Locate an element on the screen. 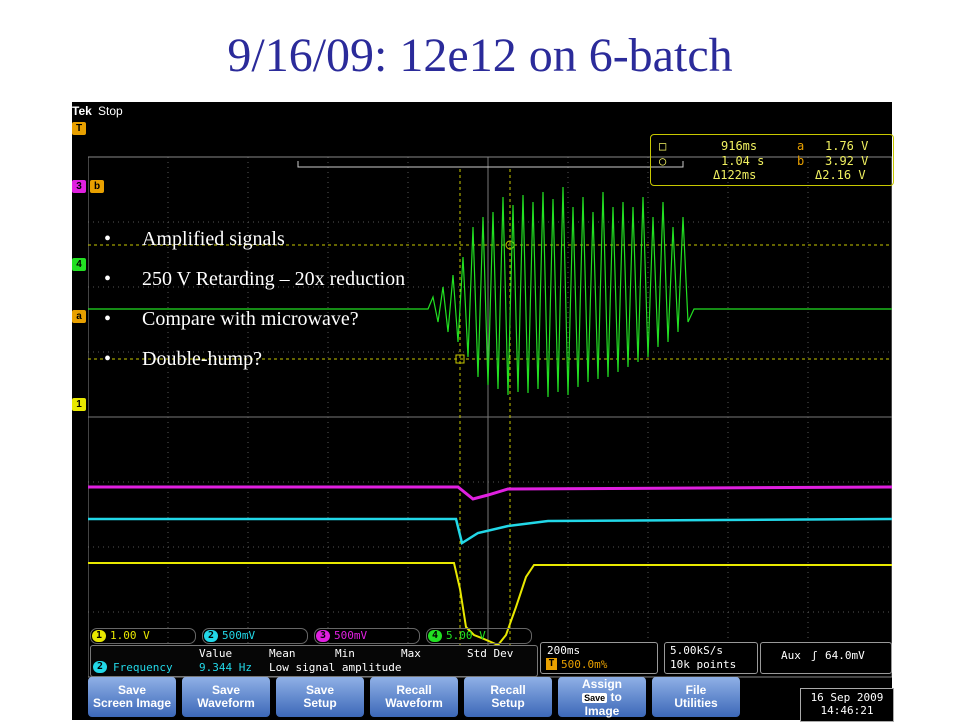  meas-header-mean: Mean is located at coordinates (282, 653).